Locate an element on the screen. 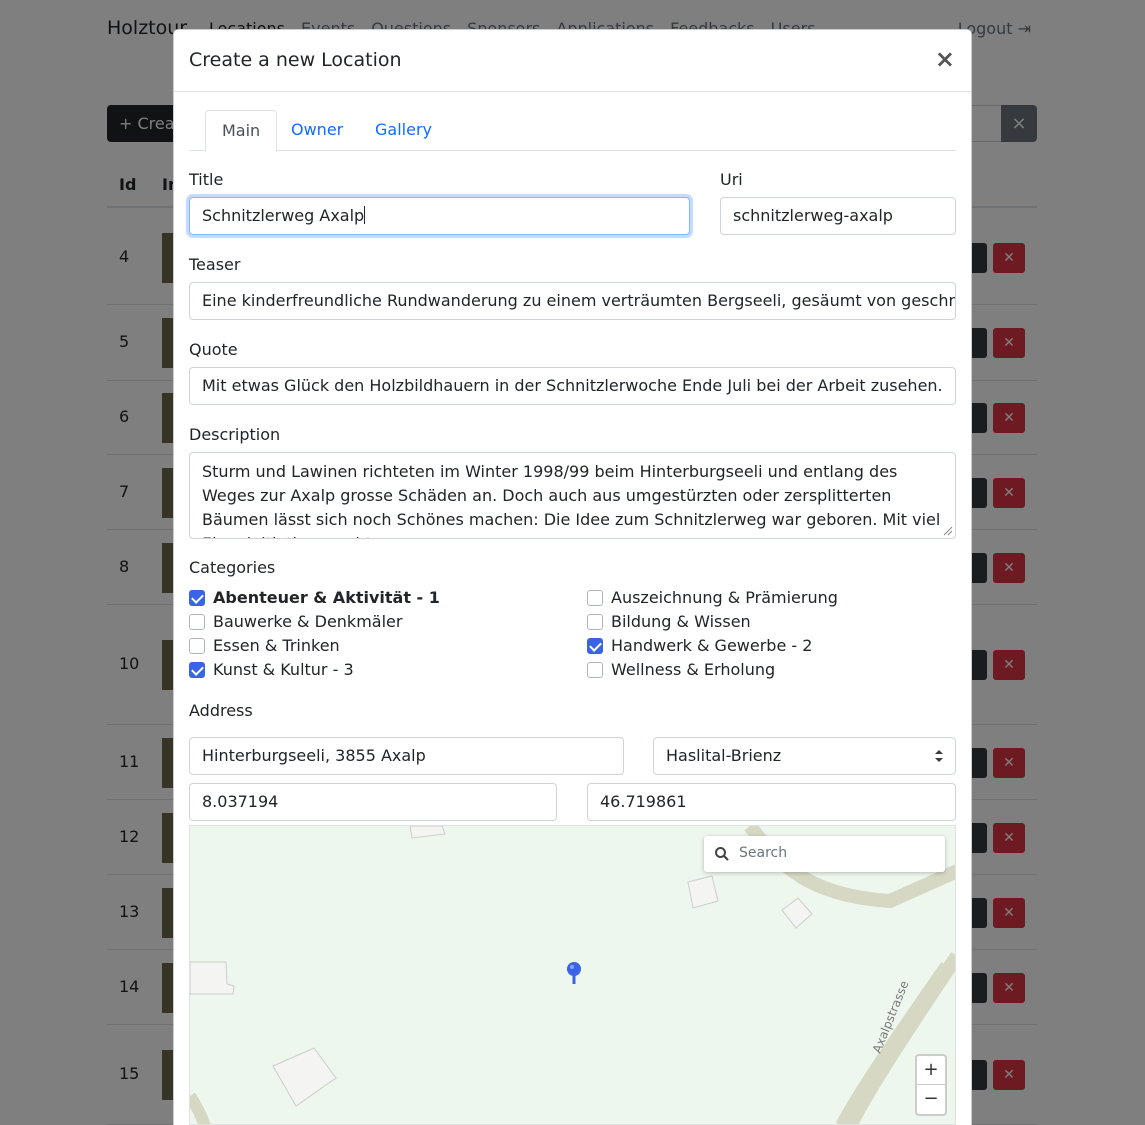  map-road is located at coordinates (200, 1108).